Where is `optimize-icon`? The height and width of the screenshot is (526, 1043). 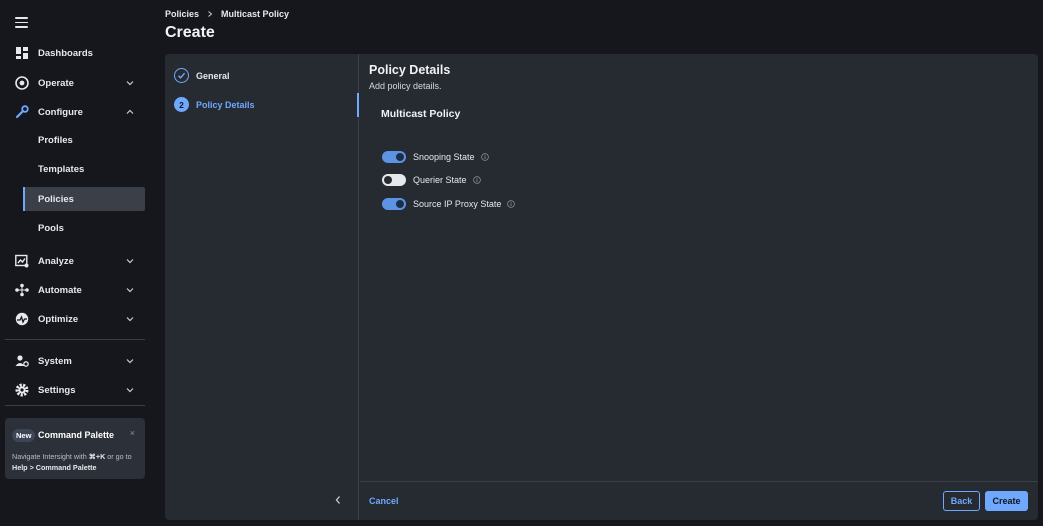 optimize-icon is located at coordinates (22, 319).